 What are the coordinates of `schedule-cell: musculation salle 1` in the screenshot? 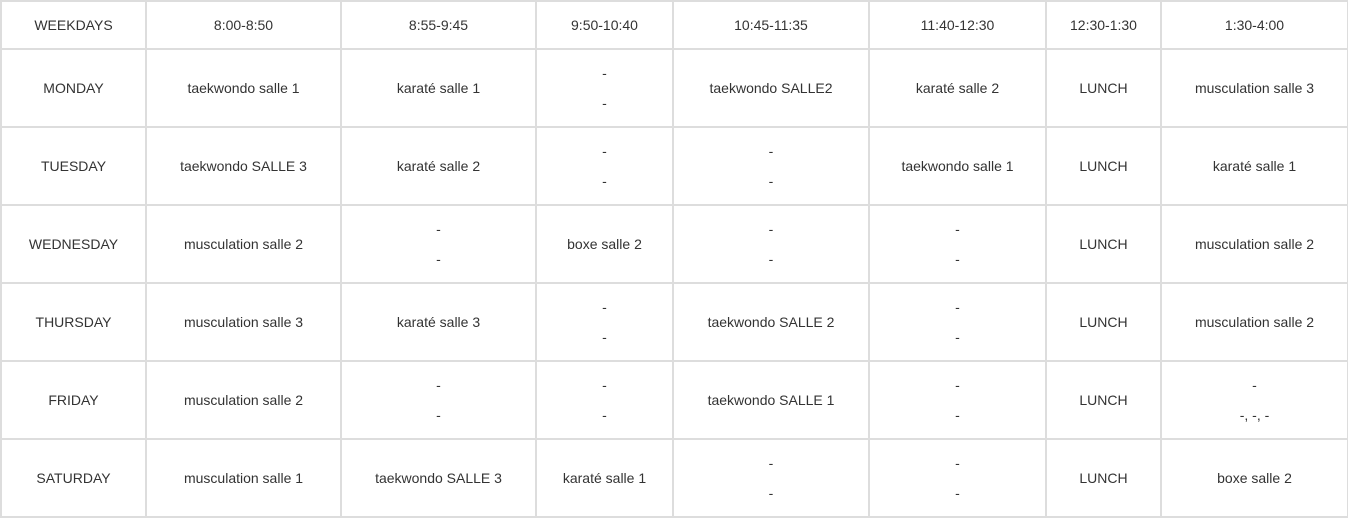 It's located at (243, 478).